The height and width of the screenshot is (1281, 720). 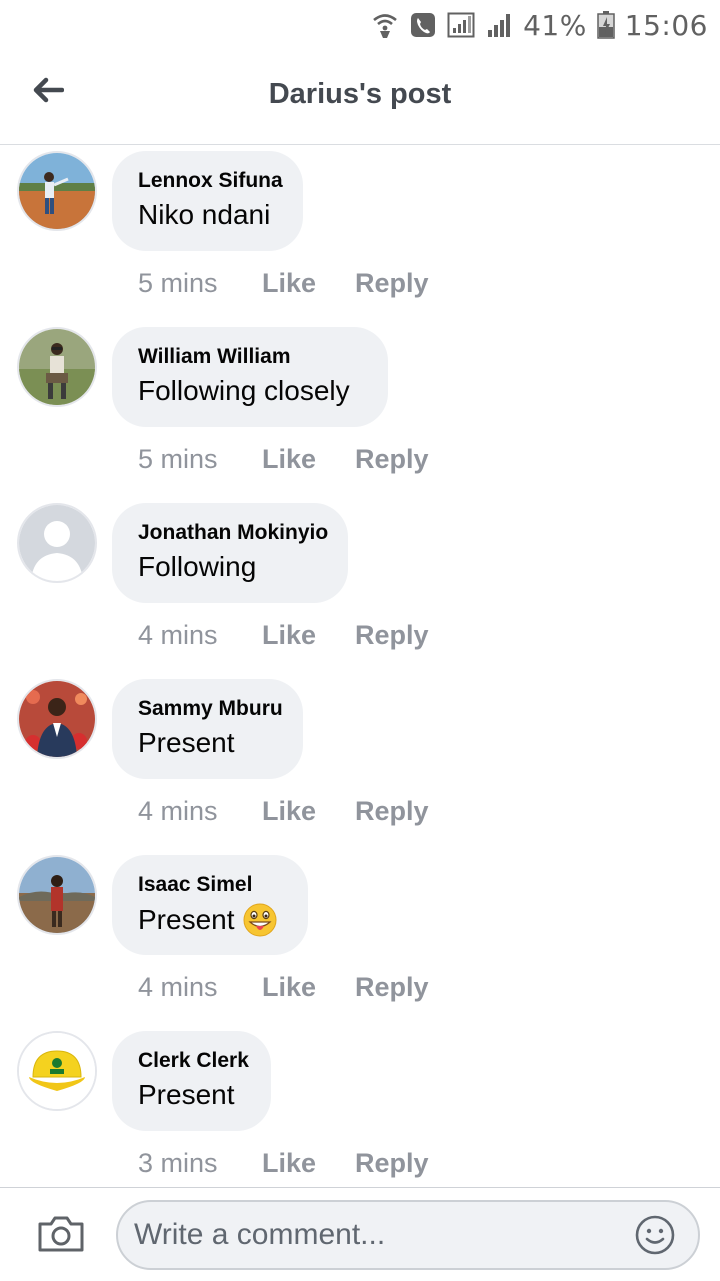 I want to click on comment-item: Isaac Simel Present 4 mins Like Reply, so click(x=360, y=937).